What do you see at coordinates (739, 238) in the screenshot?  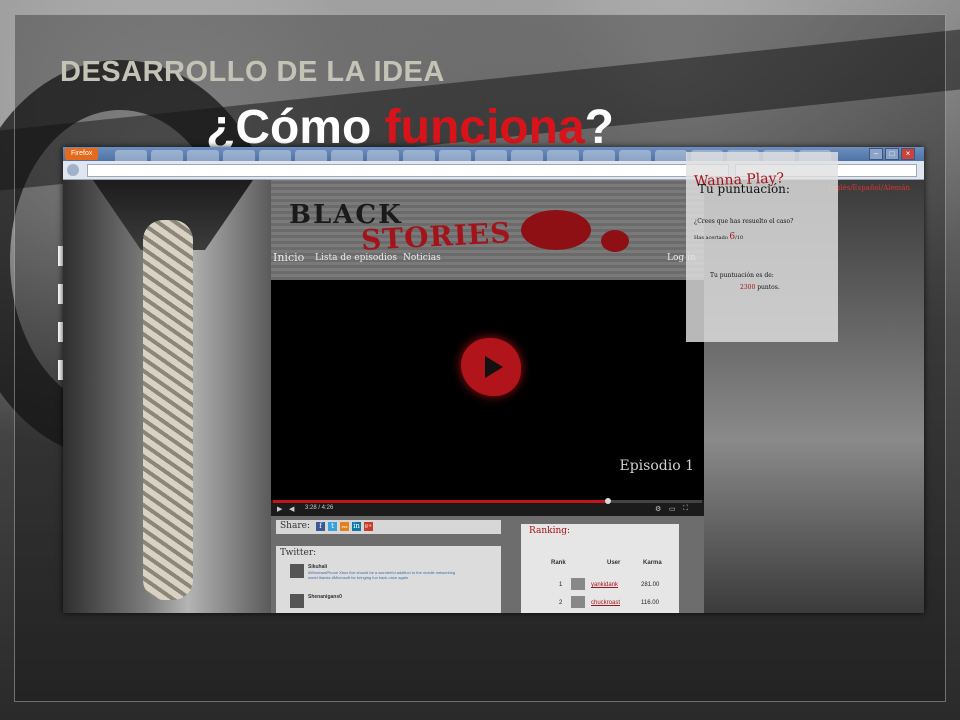 I see `correct-suffix: /10` at bounding box center [739, 238].